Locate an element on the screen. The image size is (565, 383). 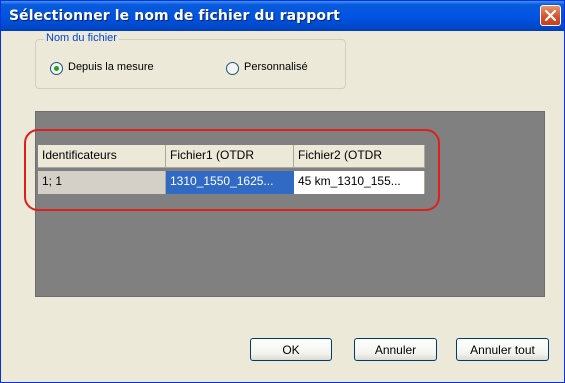
radio-from-measurement-label: Depuis la mesure is located at coordinates (111, 67).